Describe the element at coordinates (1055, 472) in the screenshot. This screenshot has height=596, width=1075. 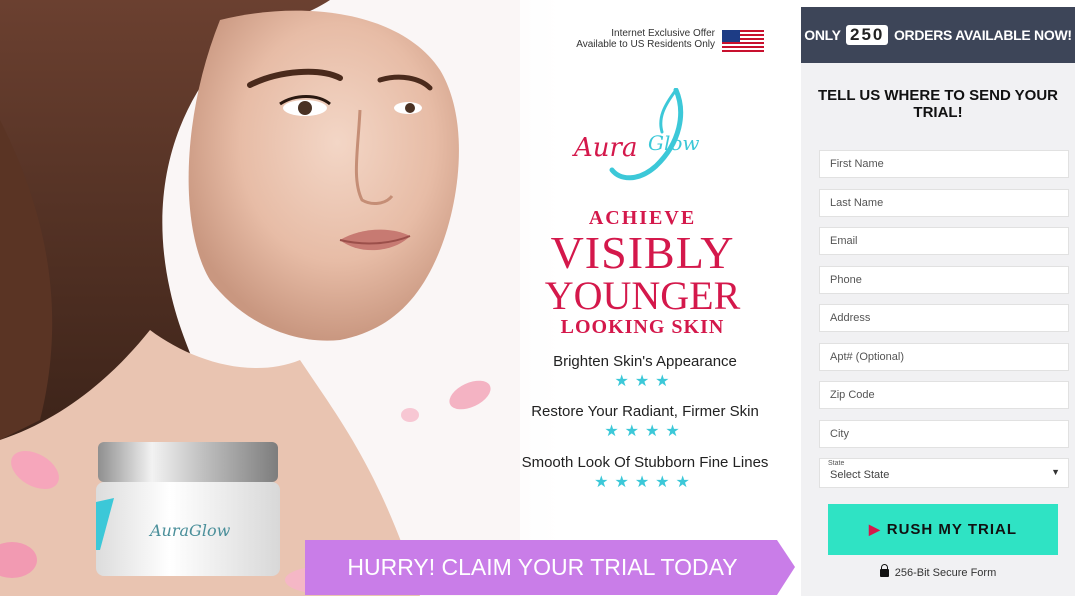
I see `caret-down-icon: ▼` at that location.